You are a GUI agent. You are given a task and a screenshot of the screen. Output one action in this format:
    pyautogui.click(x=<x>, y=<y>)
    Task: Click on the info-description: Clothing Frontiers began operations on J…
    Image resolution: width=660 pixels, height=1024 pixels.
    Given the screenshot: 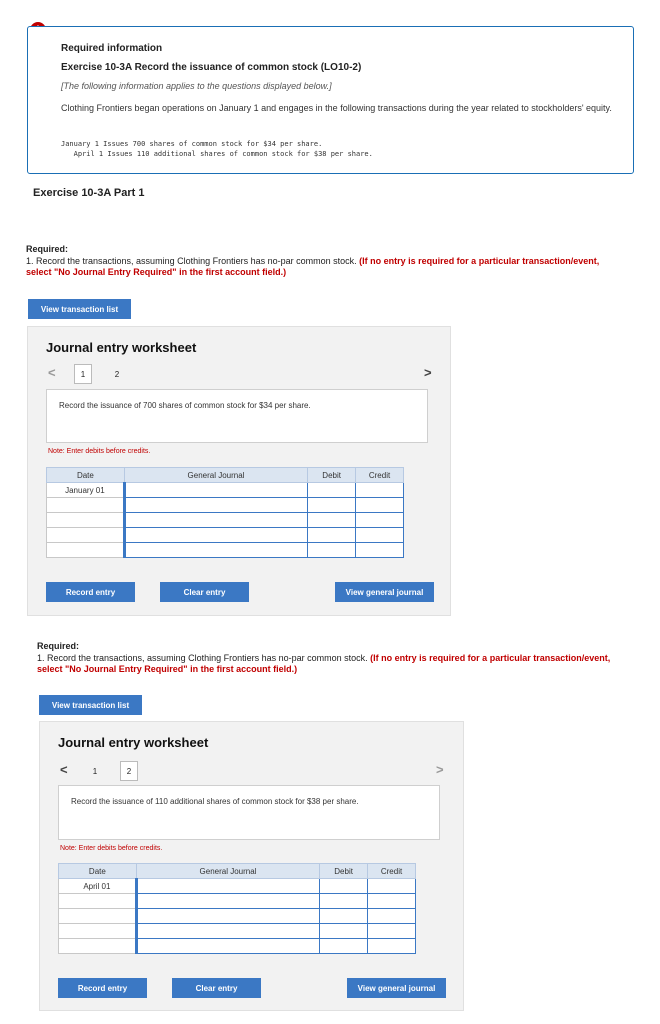 What is the action you would take?
    pyautogui.click(x=336, y=108)
    